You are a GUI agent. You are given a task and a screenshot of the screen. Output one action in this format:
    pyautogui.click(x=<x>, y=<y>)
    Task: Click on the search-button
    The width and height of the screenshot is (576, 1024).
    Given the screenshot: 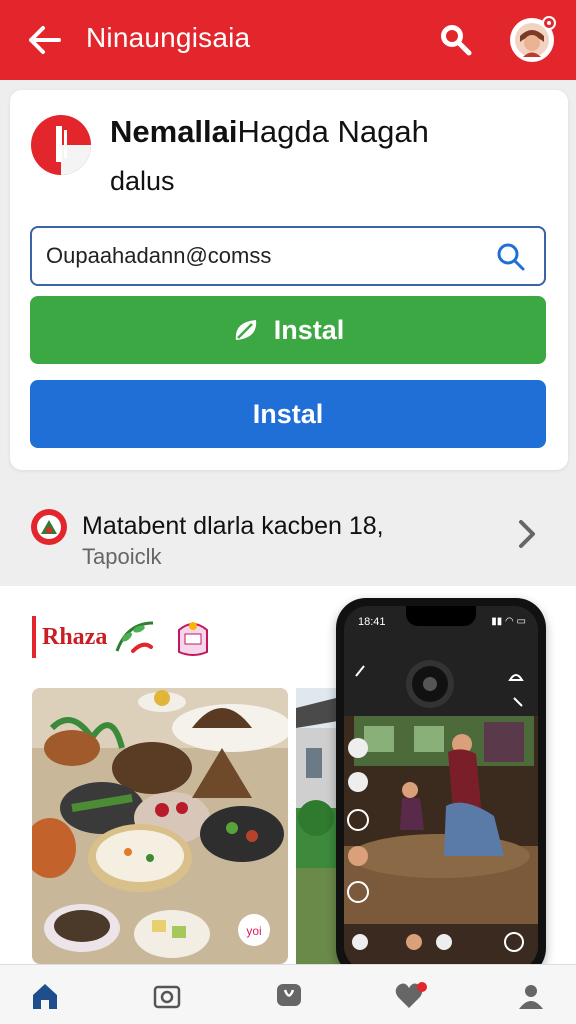 What is the action you would take?
    pyautogui.click(x=455, y=39)
    